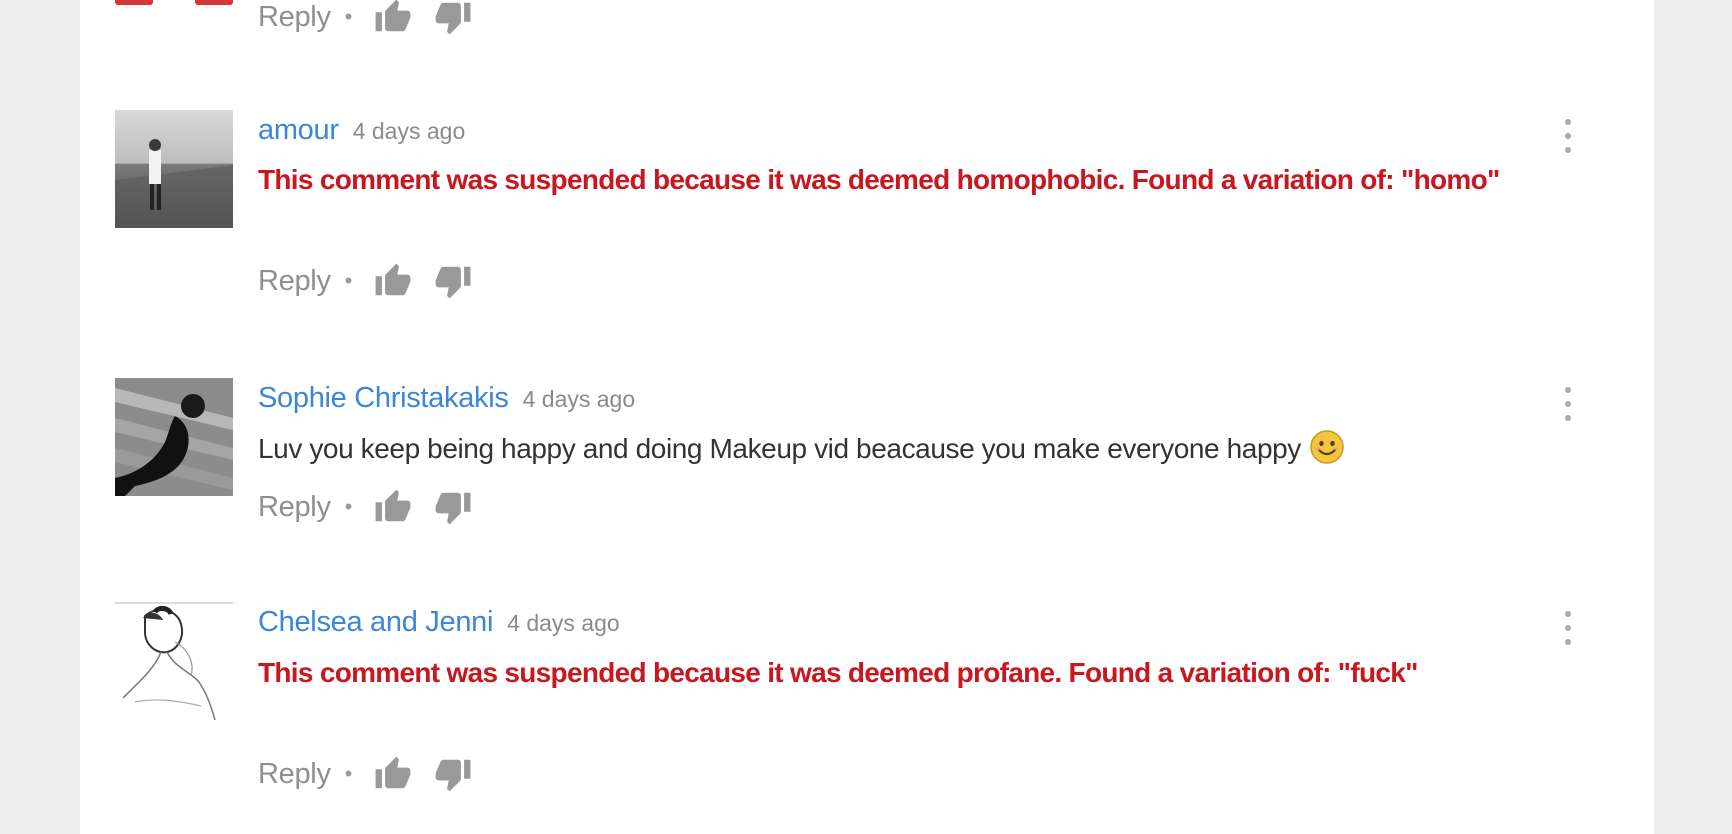 This screenshot has height=834, width=1732. I want to click on previous-comment-actions: Reply •, so click(376, 18).